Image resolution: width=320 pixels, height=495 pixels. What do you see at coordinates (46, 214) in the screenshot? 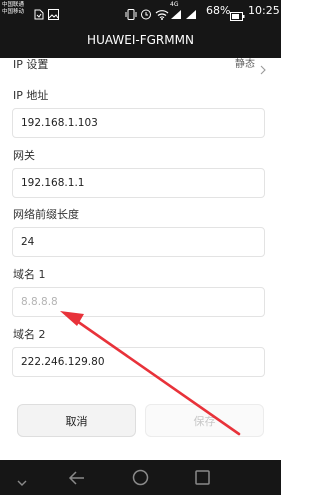
I see `prefix-length-label: 网络前缀长度` at bounding box center [46, 214].